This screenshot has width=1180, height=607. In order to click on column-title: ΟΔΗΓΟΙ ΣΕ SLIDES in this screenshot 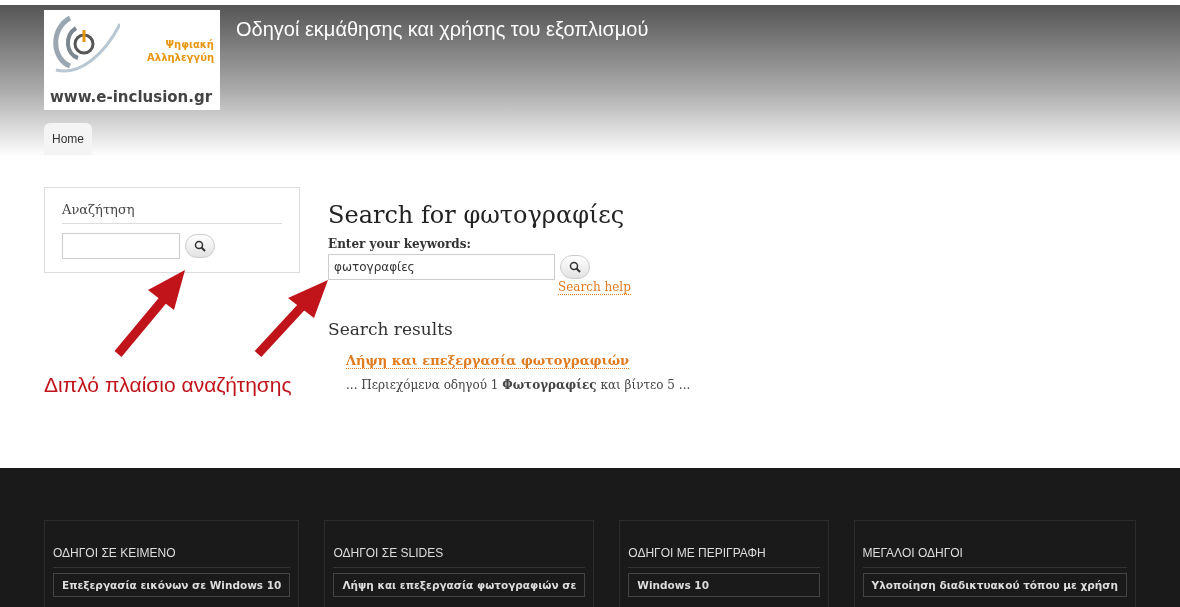, I will do `click(459, 557)`.